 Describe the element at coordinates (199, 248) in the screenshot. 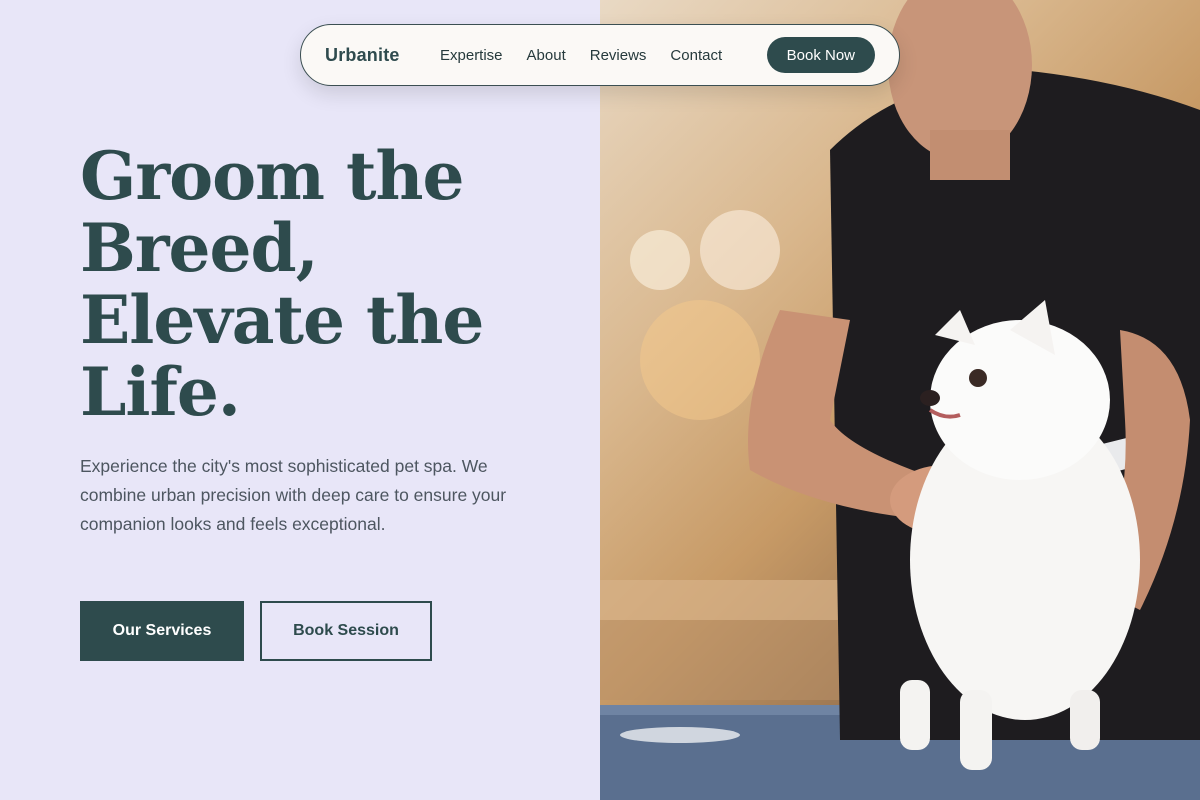

I see `hero-title-line: Breed,` at that location.